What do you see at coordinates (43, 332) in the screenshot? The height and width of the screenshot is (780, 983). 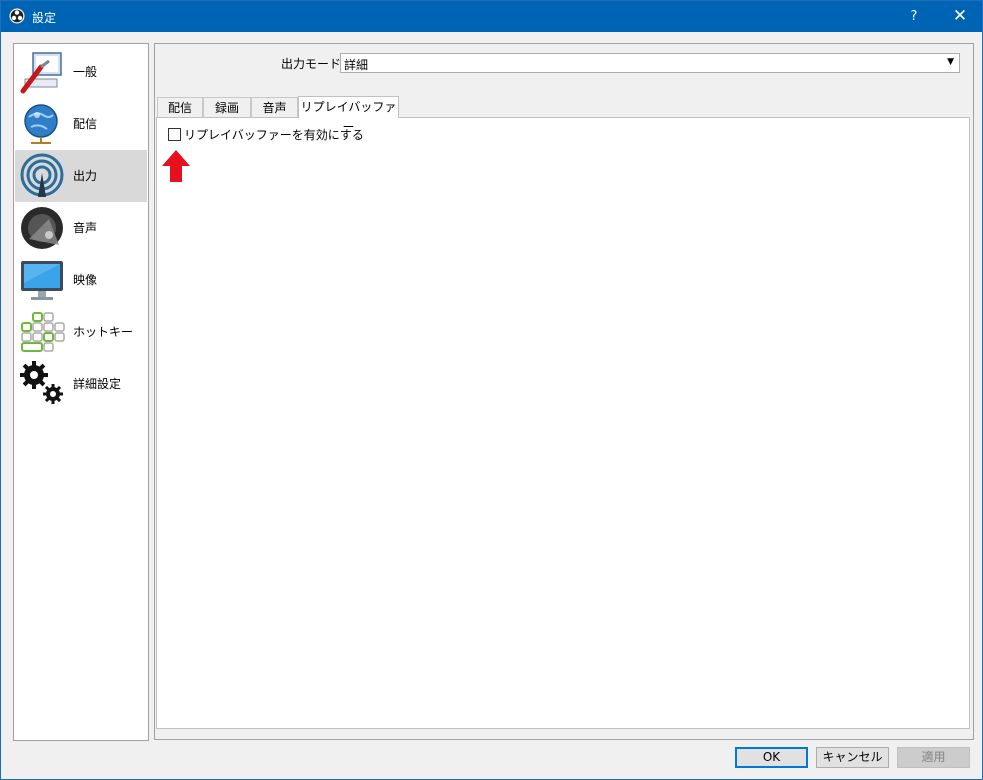 I see `keyboard-icon` at bounding box center [43, 332].